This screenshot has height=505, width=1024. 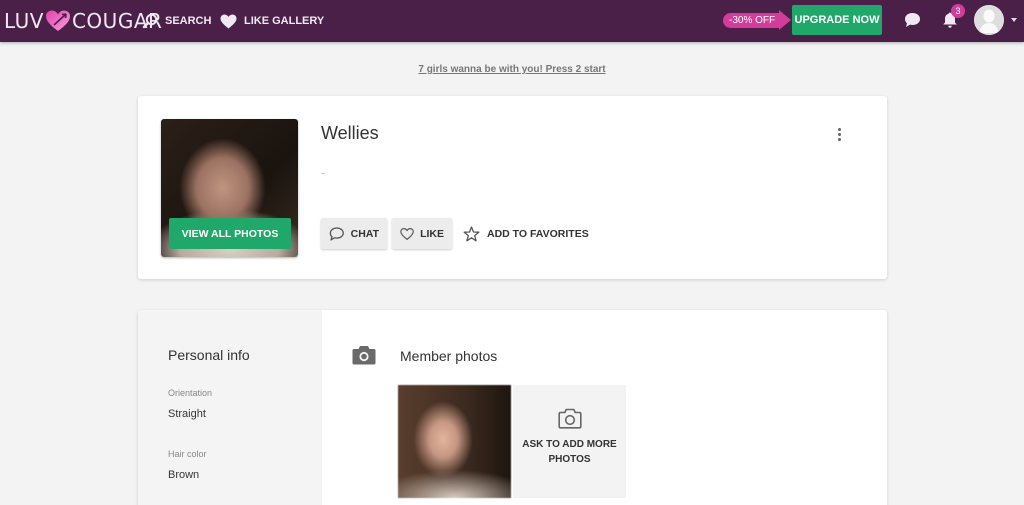 I want to click on teaser-link: 7 girls wanna be with you! Press 2 start, so click(x=511, y=69).